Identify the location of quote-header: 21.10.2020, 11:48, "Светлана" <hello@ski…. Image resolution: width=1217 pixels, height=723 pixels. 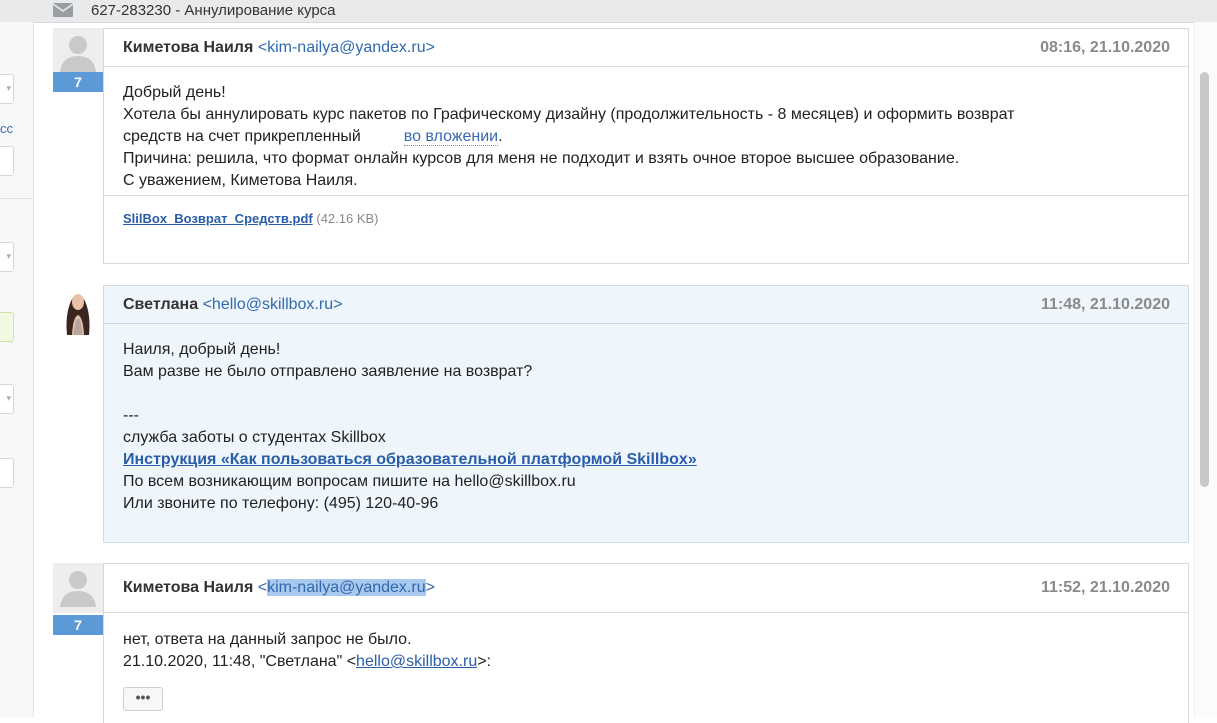
(646, 662).